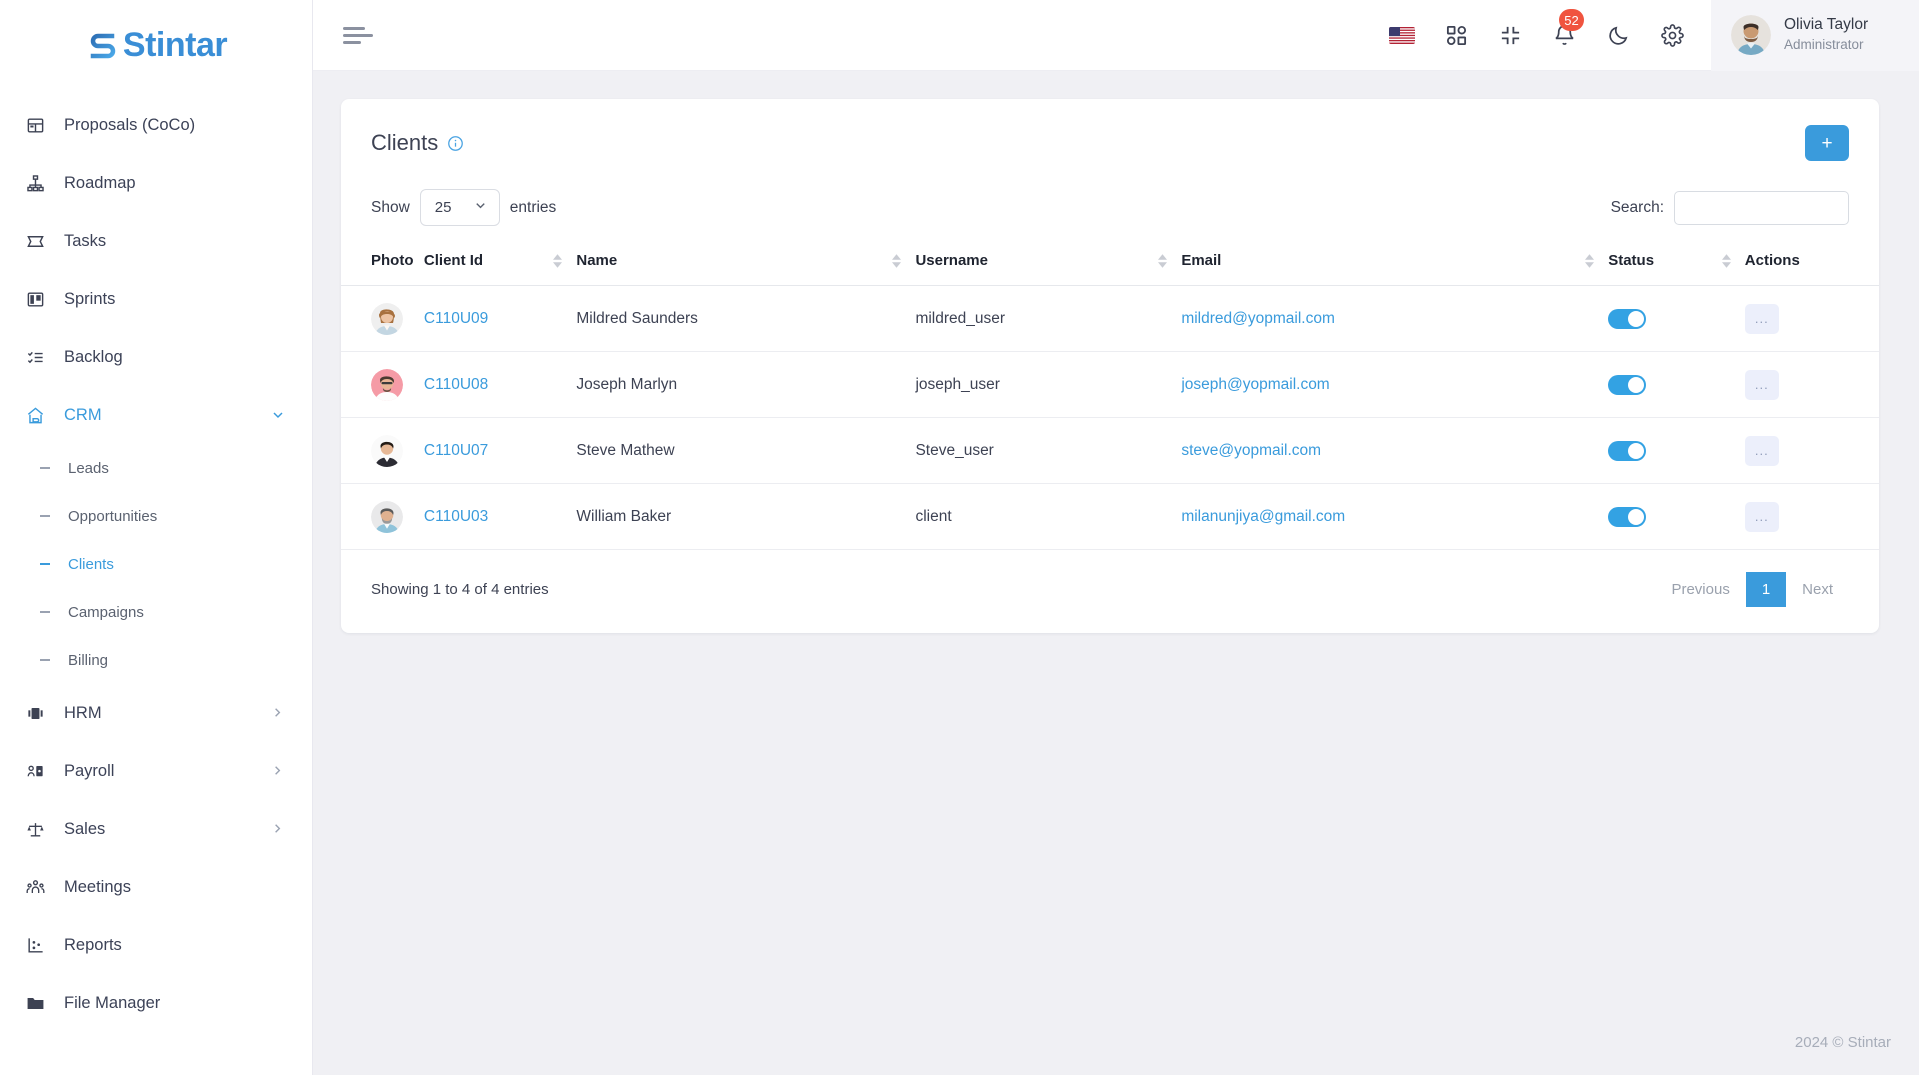  Describe the element at coordinates (39, 125) in the screenshot. I see `proposals-icon` at that location.